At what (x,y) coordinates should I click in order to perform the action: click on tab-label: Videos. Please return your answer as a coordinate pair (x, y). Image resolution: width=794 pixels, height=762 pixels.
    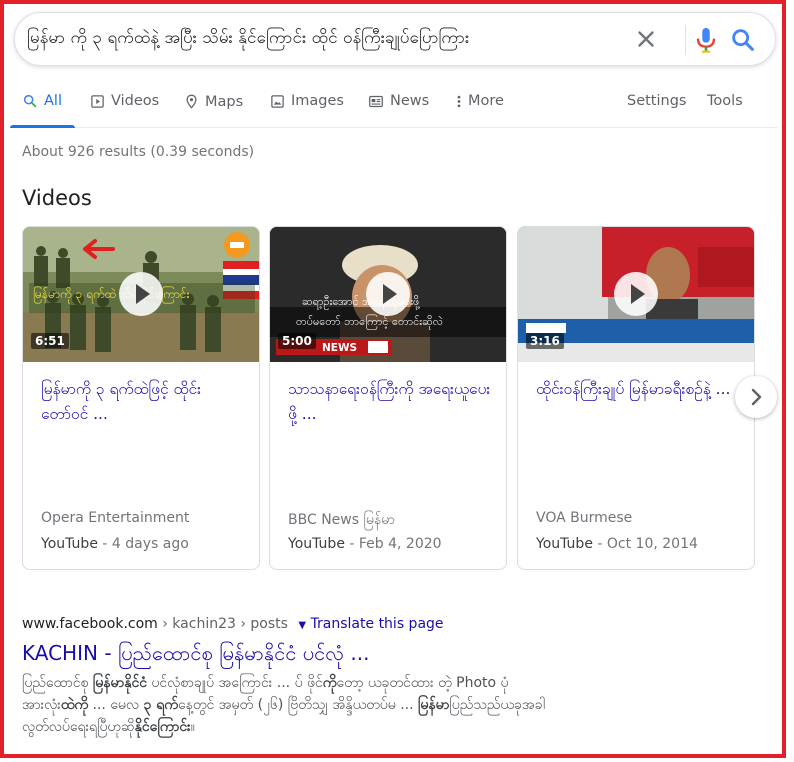
    Looking at the image, I should click on (135, 101).